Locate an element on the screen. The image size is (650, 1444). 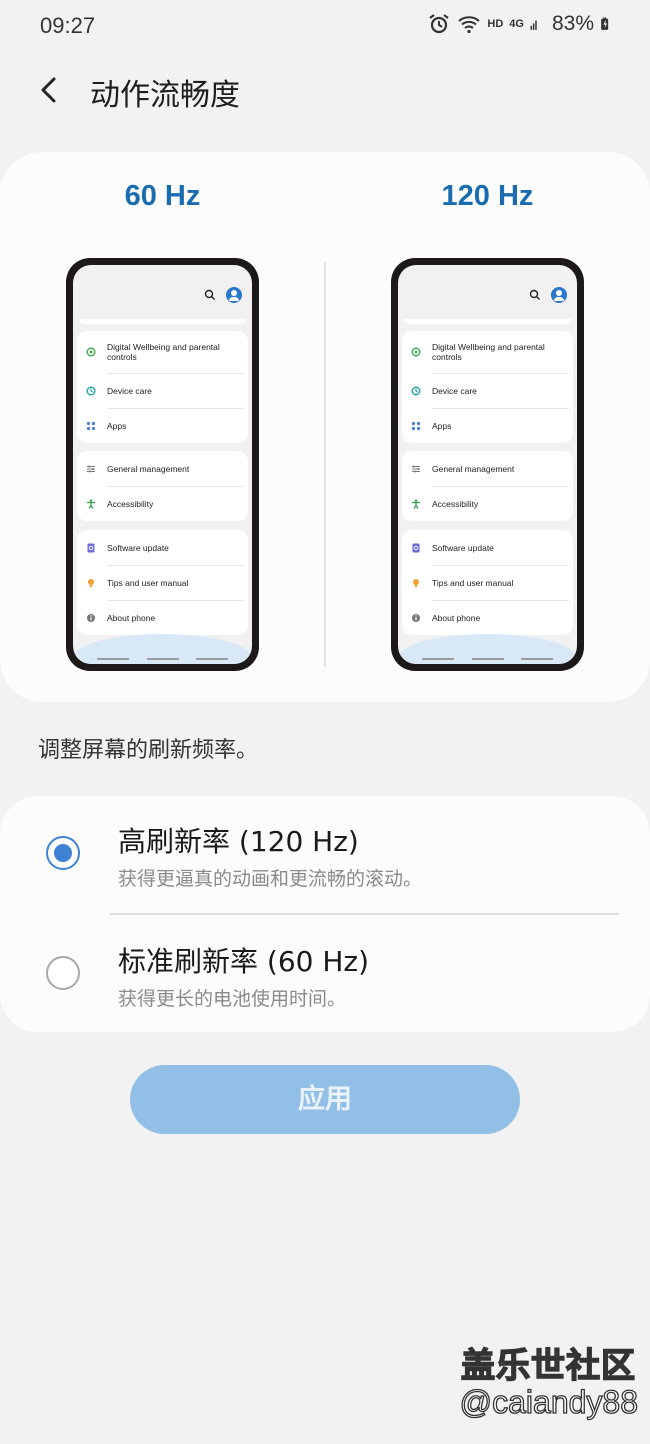
battery-charging-icon is located at coordinates (605, 23).